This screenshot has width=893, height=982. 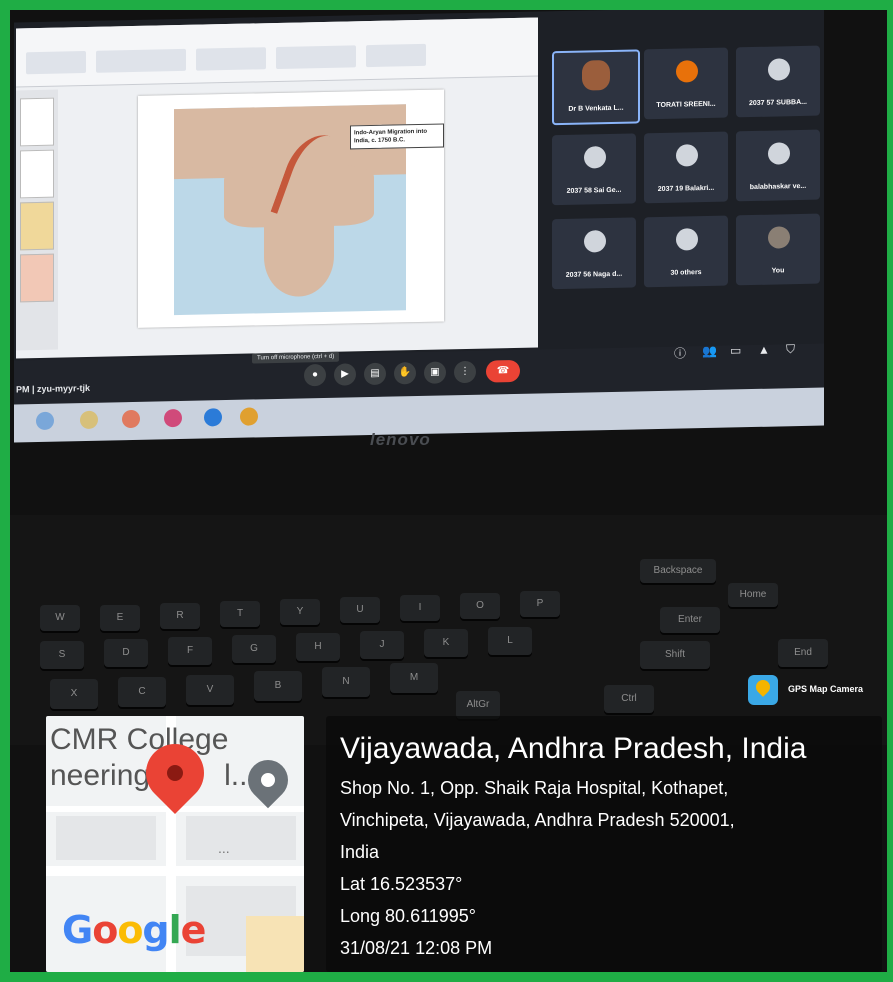 What do you see at coordinates (478, 705) in the screenshot?
I see `key: AltGr` at bounding box center [478, 705].